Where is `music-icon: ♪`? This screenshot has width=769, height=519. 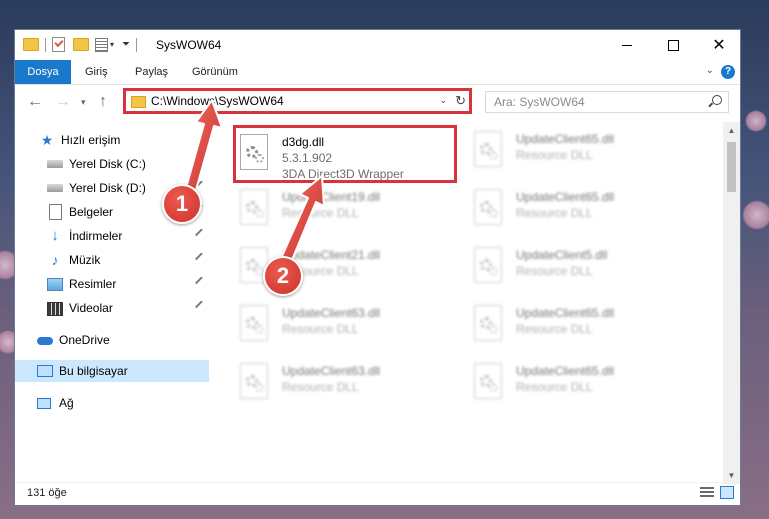 music-icon: ♪ is located at coordinates (55, 260).